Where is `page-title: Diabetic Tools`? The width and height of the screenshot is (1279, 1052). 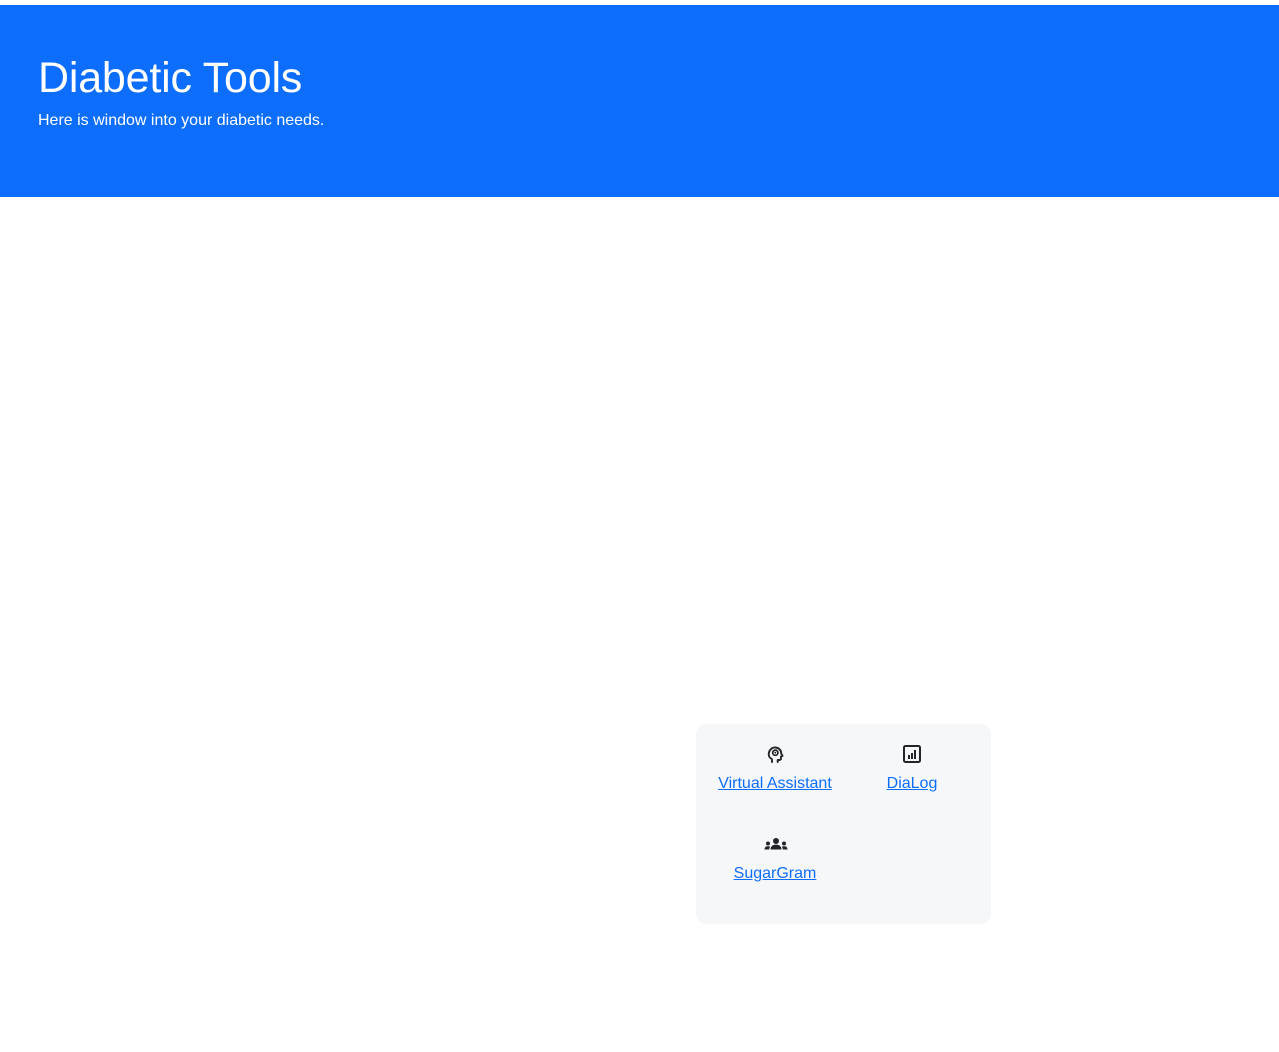 page-title: Diabetic Tools is located at coordinates (170, 78).